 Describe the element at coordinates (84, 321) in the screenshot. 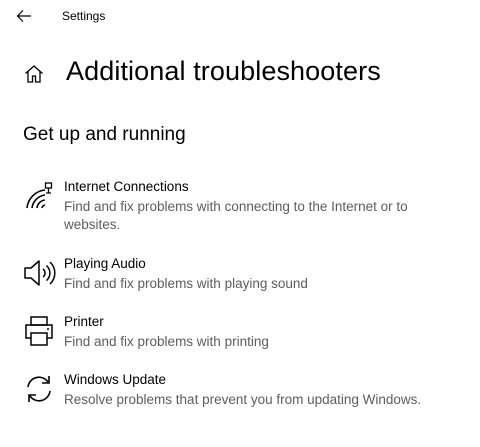

I see `item-title: Printer` at that location.